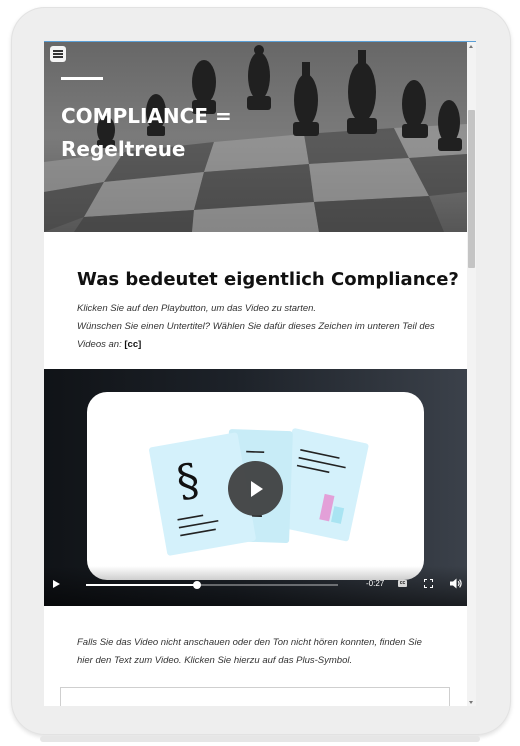 Image resolution: width=520 pixels, height=746 pixels. I want to click on seek-bar-progress, so click(141, 585).